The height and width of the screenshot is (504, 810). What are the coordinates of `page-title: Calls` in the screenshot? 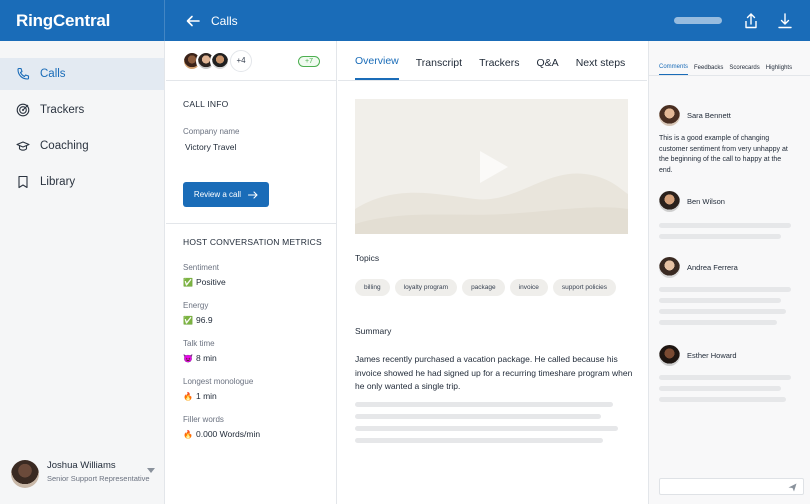 It's located at (224, 20).